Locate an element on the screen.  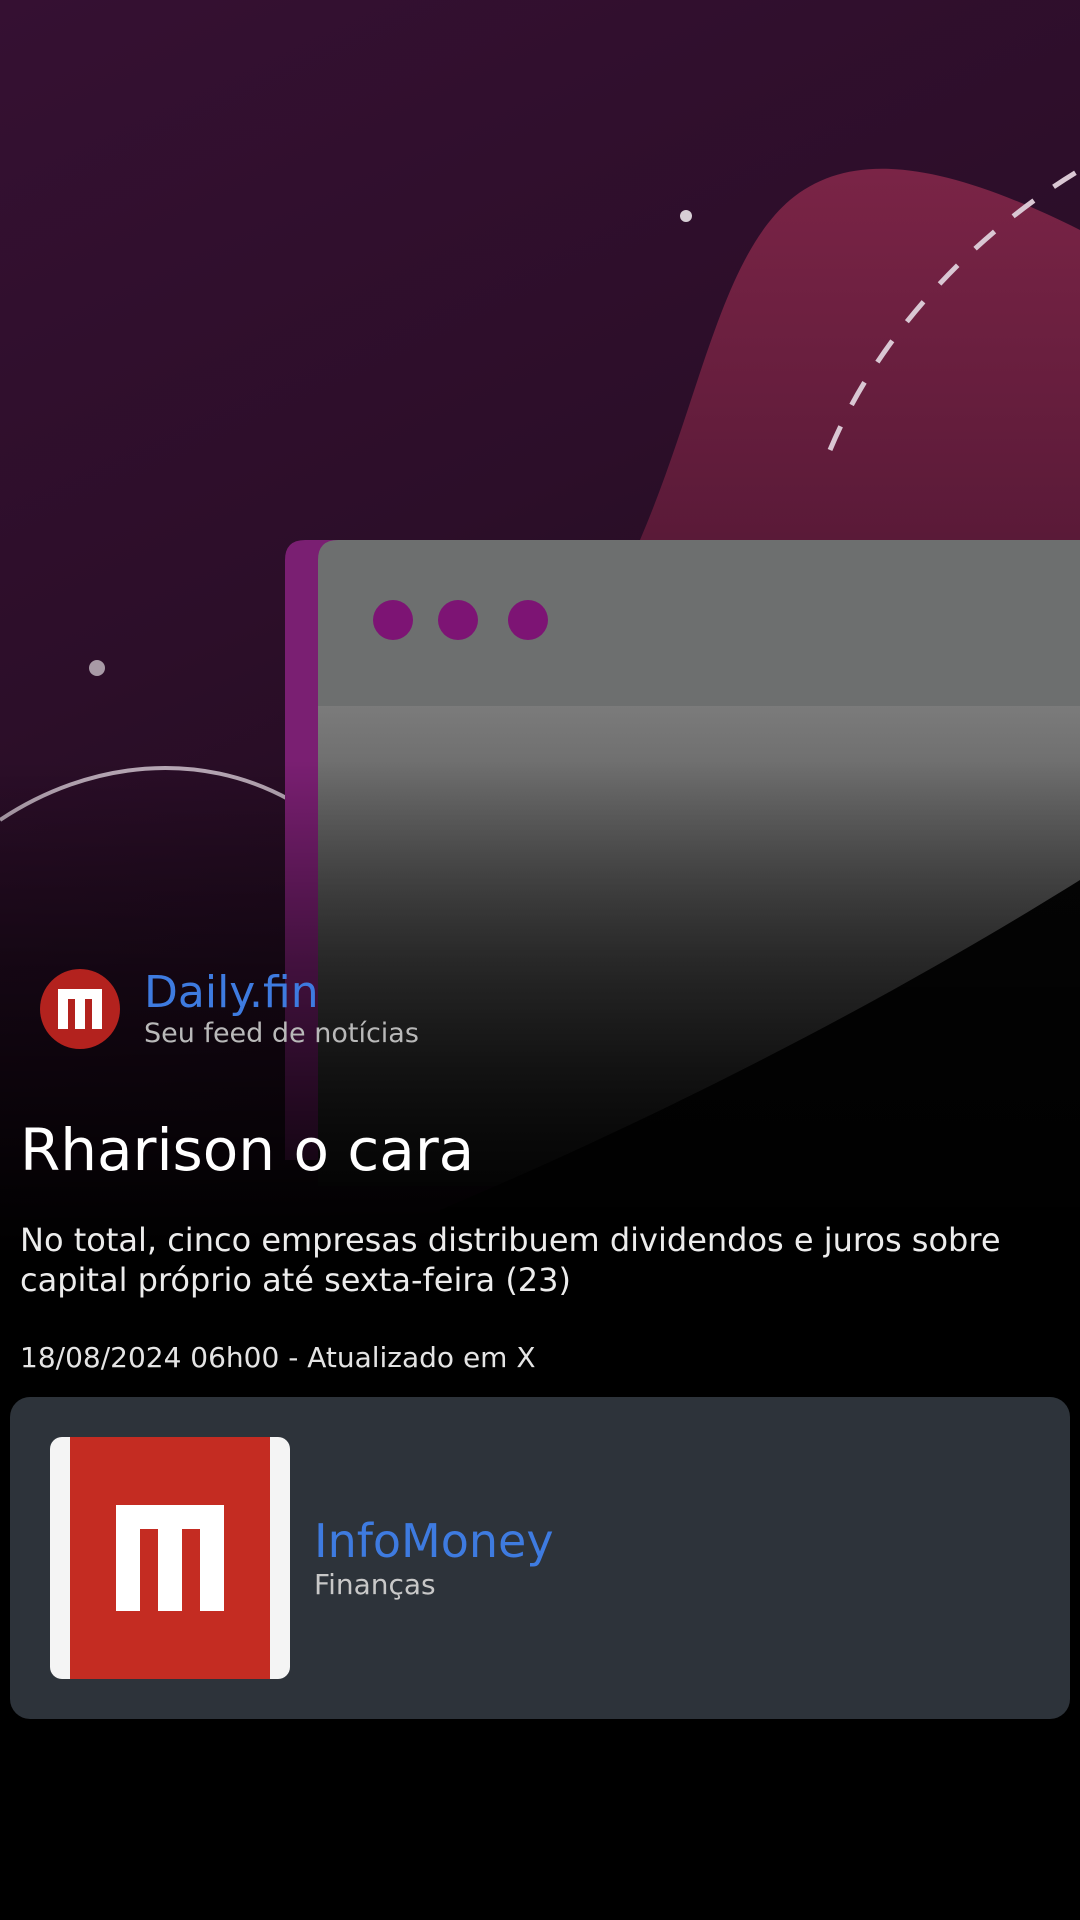
app-brand: Daily.fin Seu feed de notícias is located at coordinates (229, 1009).